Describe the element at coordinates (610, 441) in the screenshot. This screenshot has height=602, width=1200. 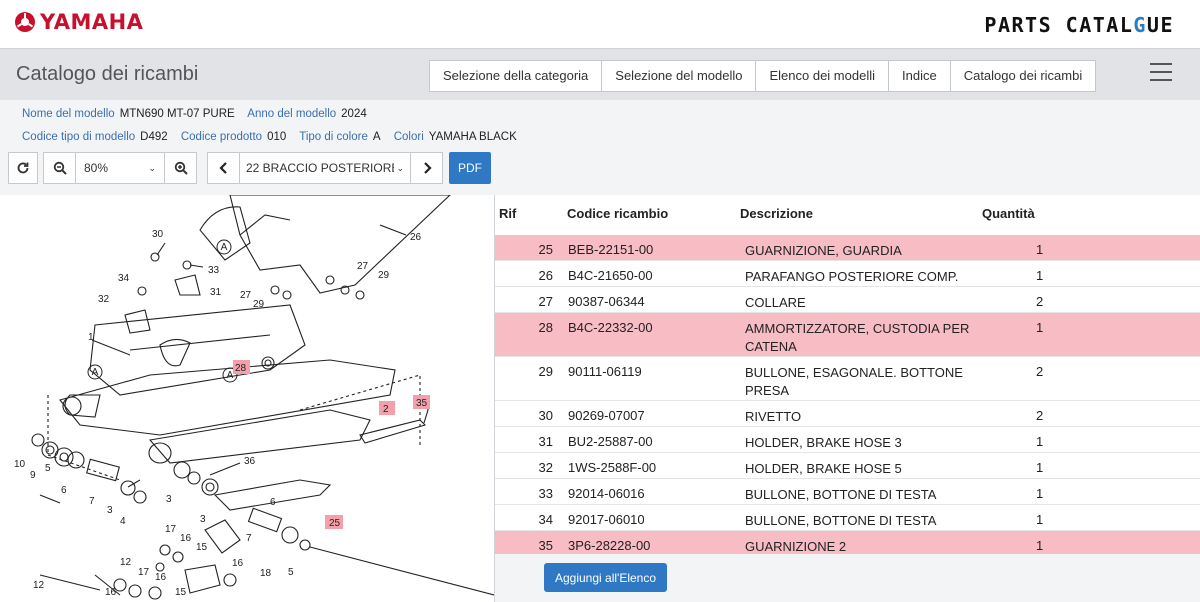
I see `row-part-code: BU2-25887-00` at that location.